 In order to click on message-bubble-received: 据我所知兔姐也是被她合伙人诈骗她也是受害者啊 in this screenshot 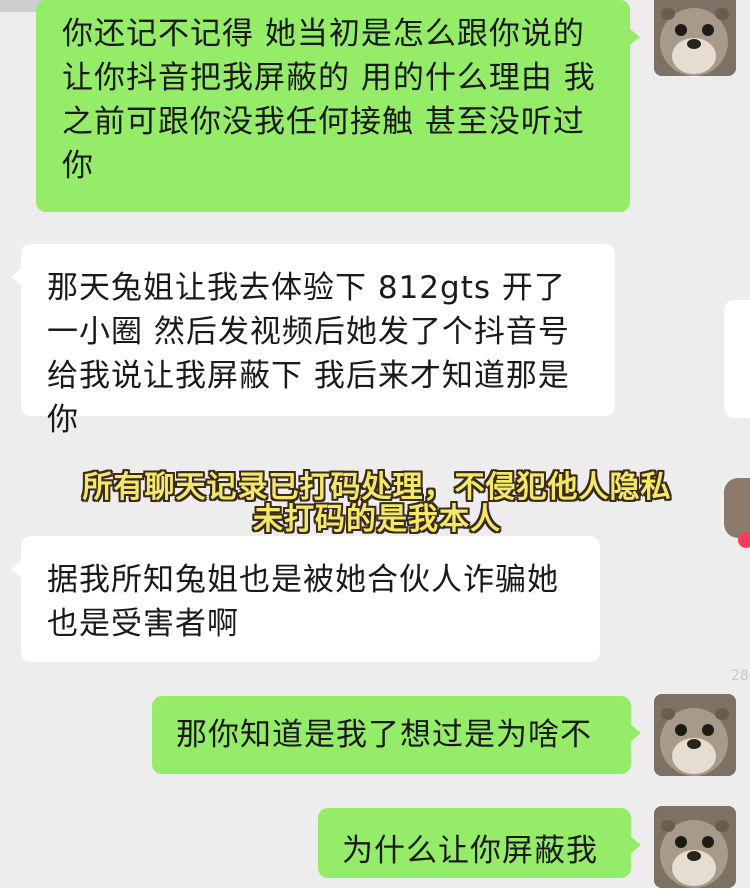, I will do `click(305, 599)`.